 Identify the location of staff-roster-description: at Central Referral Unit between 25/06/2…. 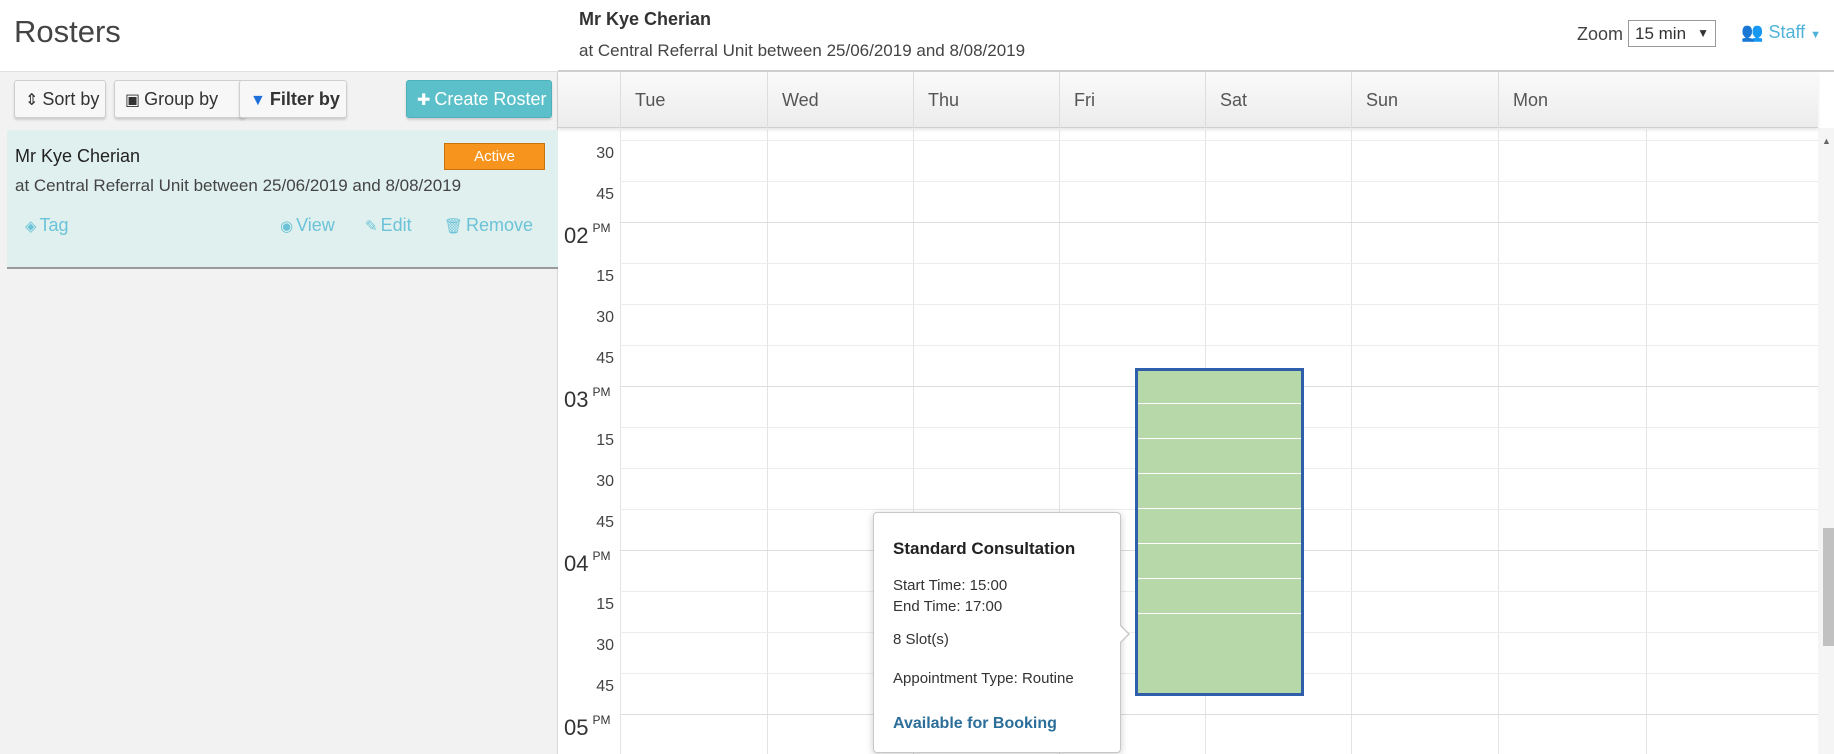
(802, 50).